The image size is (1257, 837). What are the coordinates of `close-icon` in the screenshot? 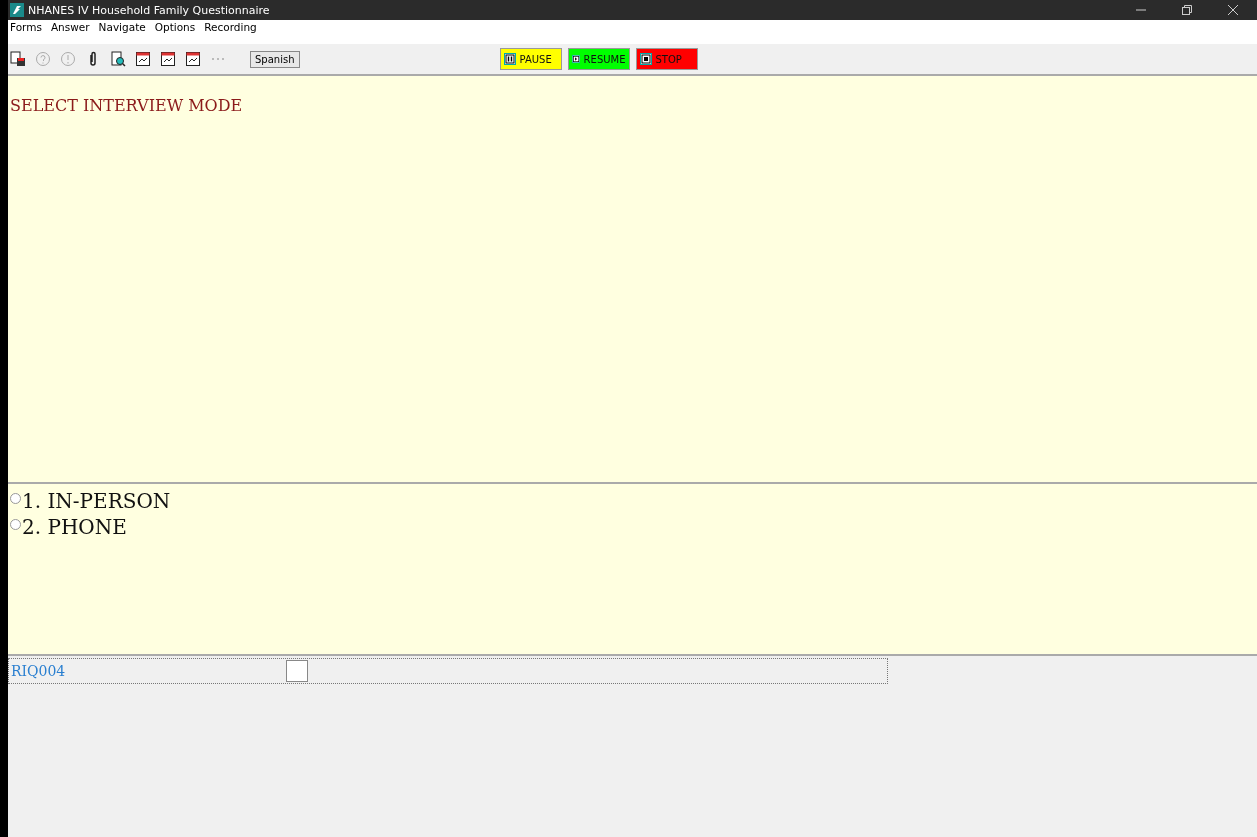 It's located at (1233, 10).